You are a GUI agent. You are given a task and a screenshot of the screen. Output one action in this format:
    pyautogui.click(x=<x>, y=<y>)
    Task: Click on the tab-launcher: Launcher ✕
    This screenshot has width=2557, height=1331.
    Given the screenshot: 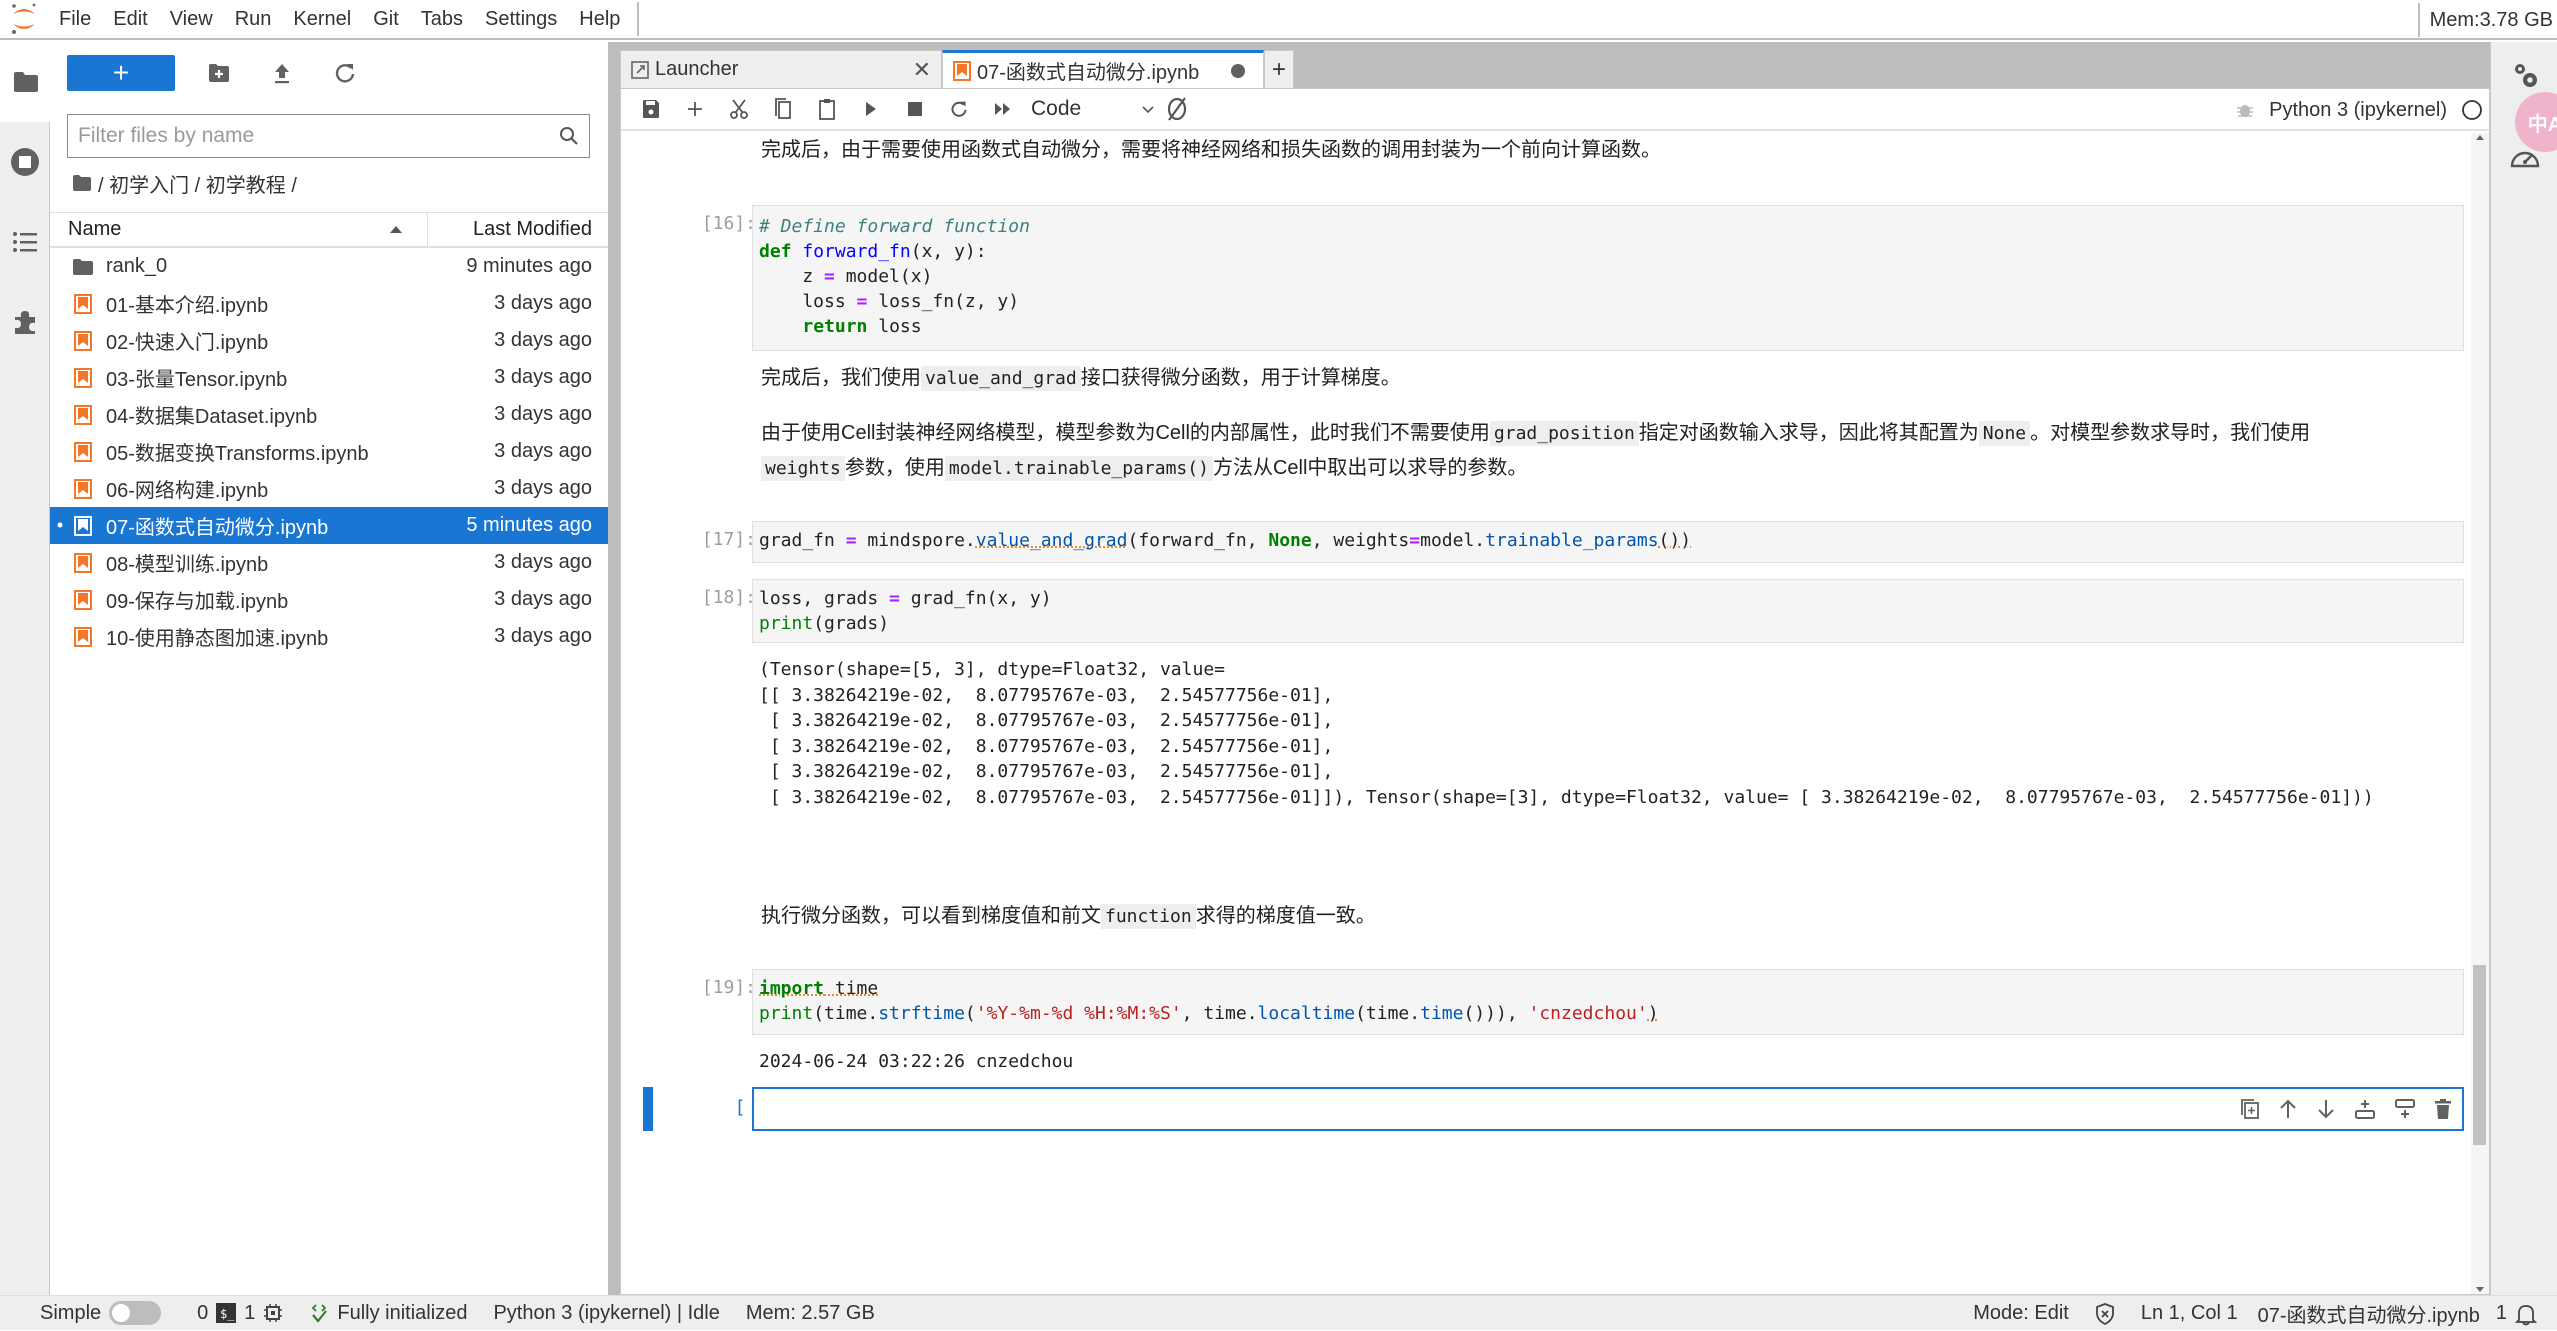 What is the action you would take?
    pyautogui.click(x=781, y=69)
    